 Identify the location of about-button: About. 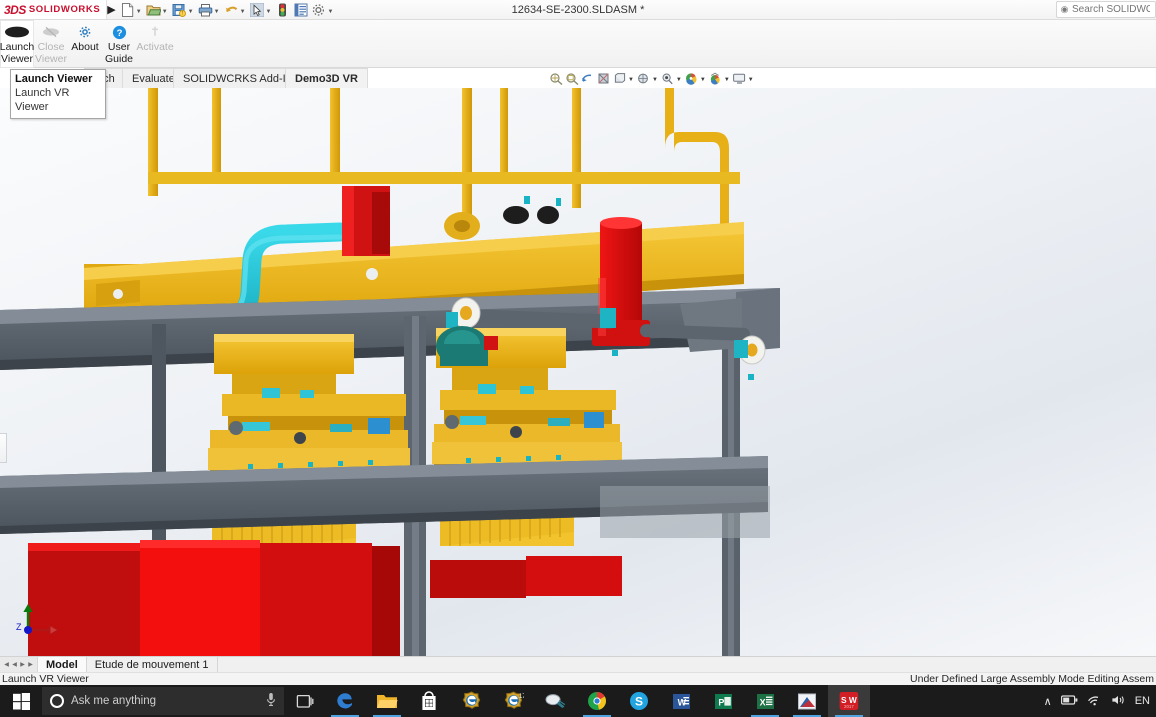
(85, 44).